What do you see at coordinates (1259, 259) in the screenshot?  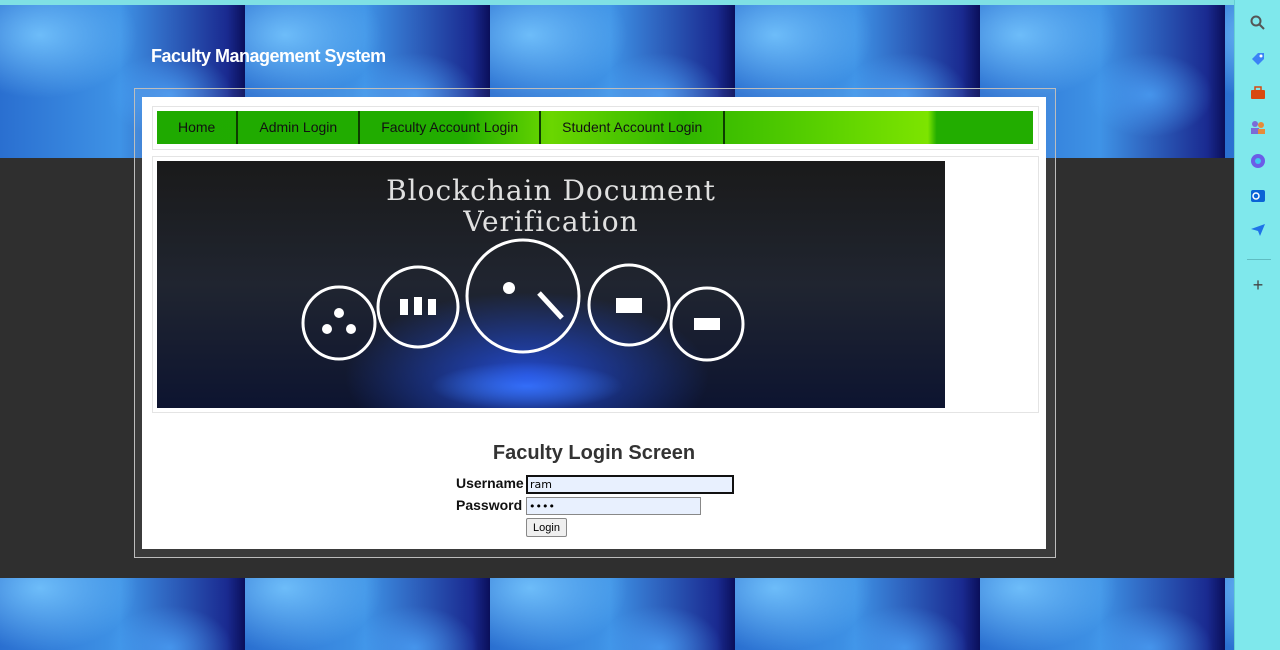 I see `sidebar-divider` at bounding box center [1259, 259].